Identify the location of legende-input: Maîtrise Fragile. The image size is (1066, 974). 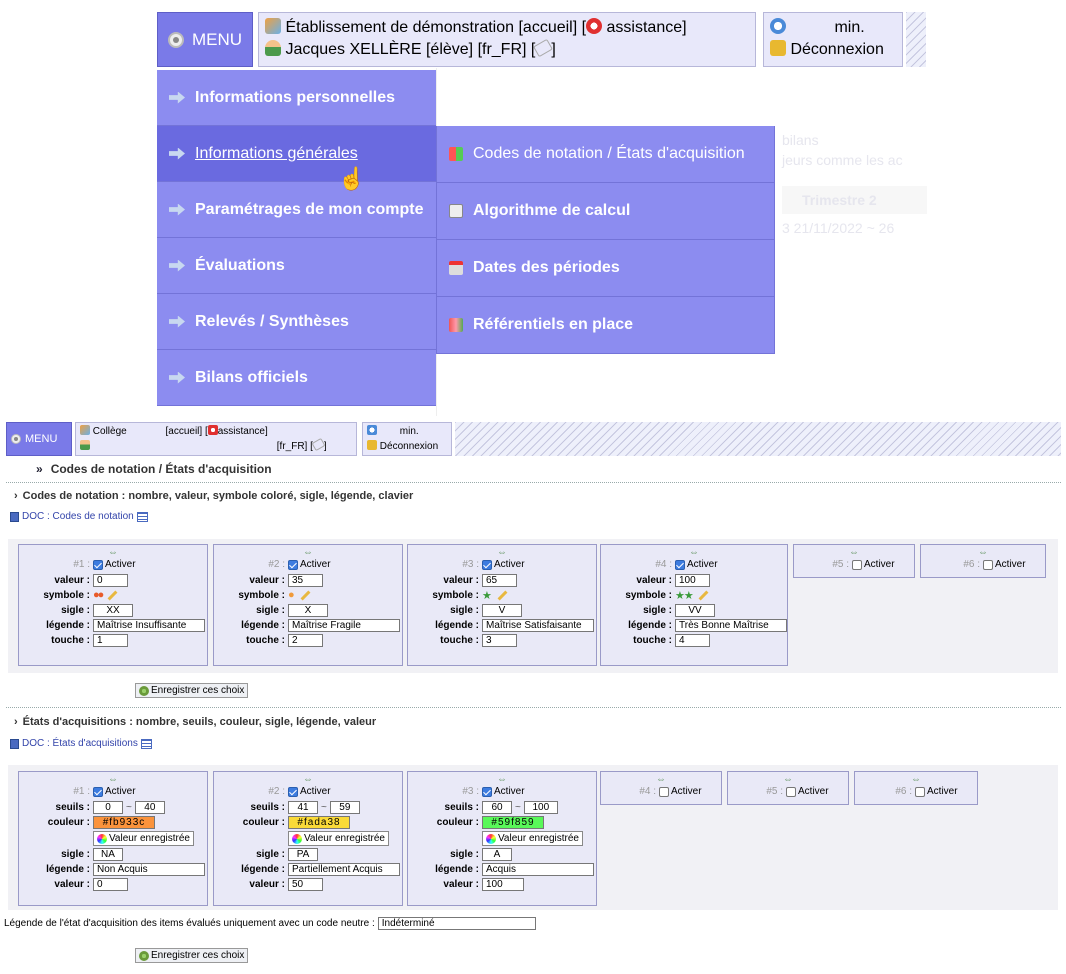
(344, 625).